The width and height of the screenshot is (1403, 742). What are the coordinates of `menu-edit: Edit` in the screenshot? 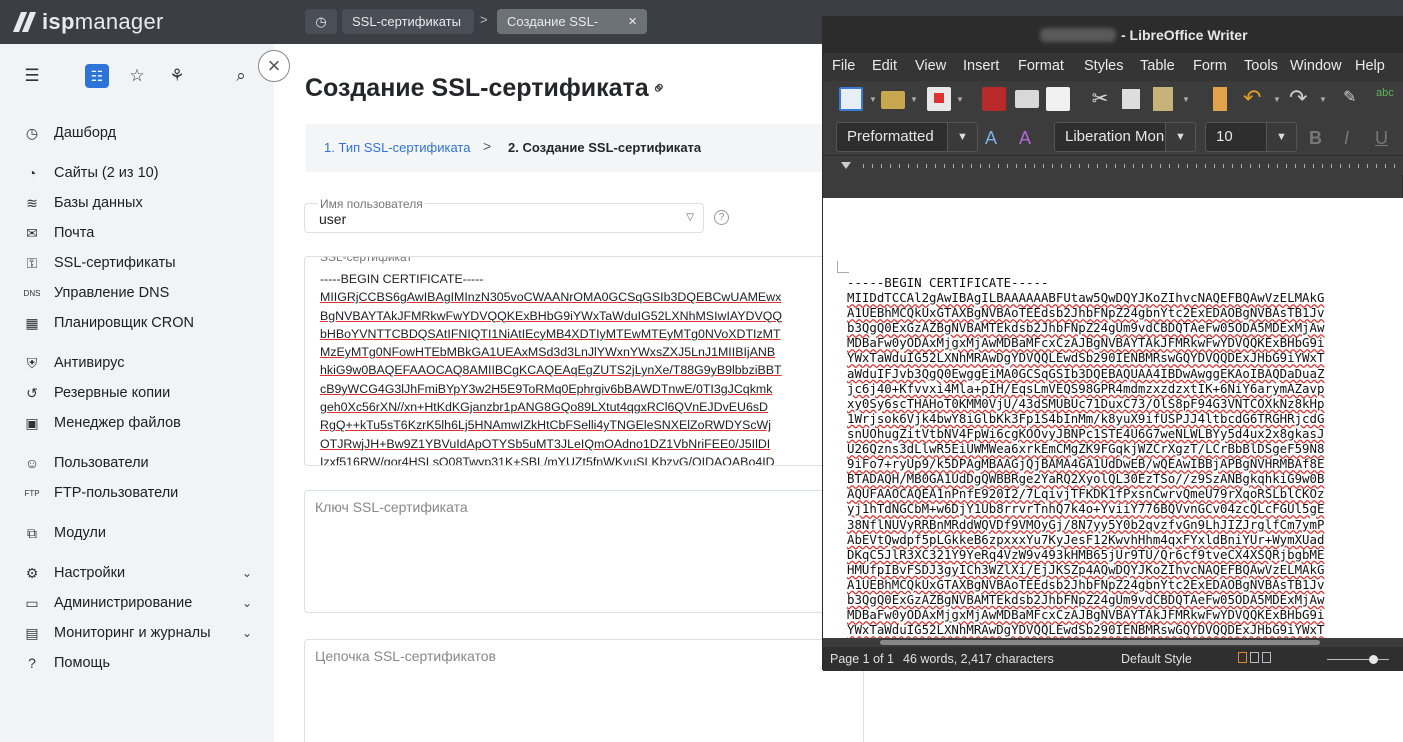 It's located at (884, 66).